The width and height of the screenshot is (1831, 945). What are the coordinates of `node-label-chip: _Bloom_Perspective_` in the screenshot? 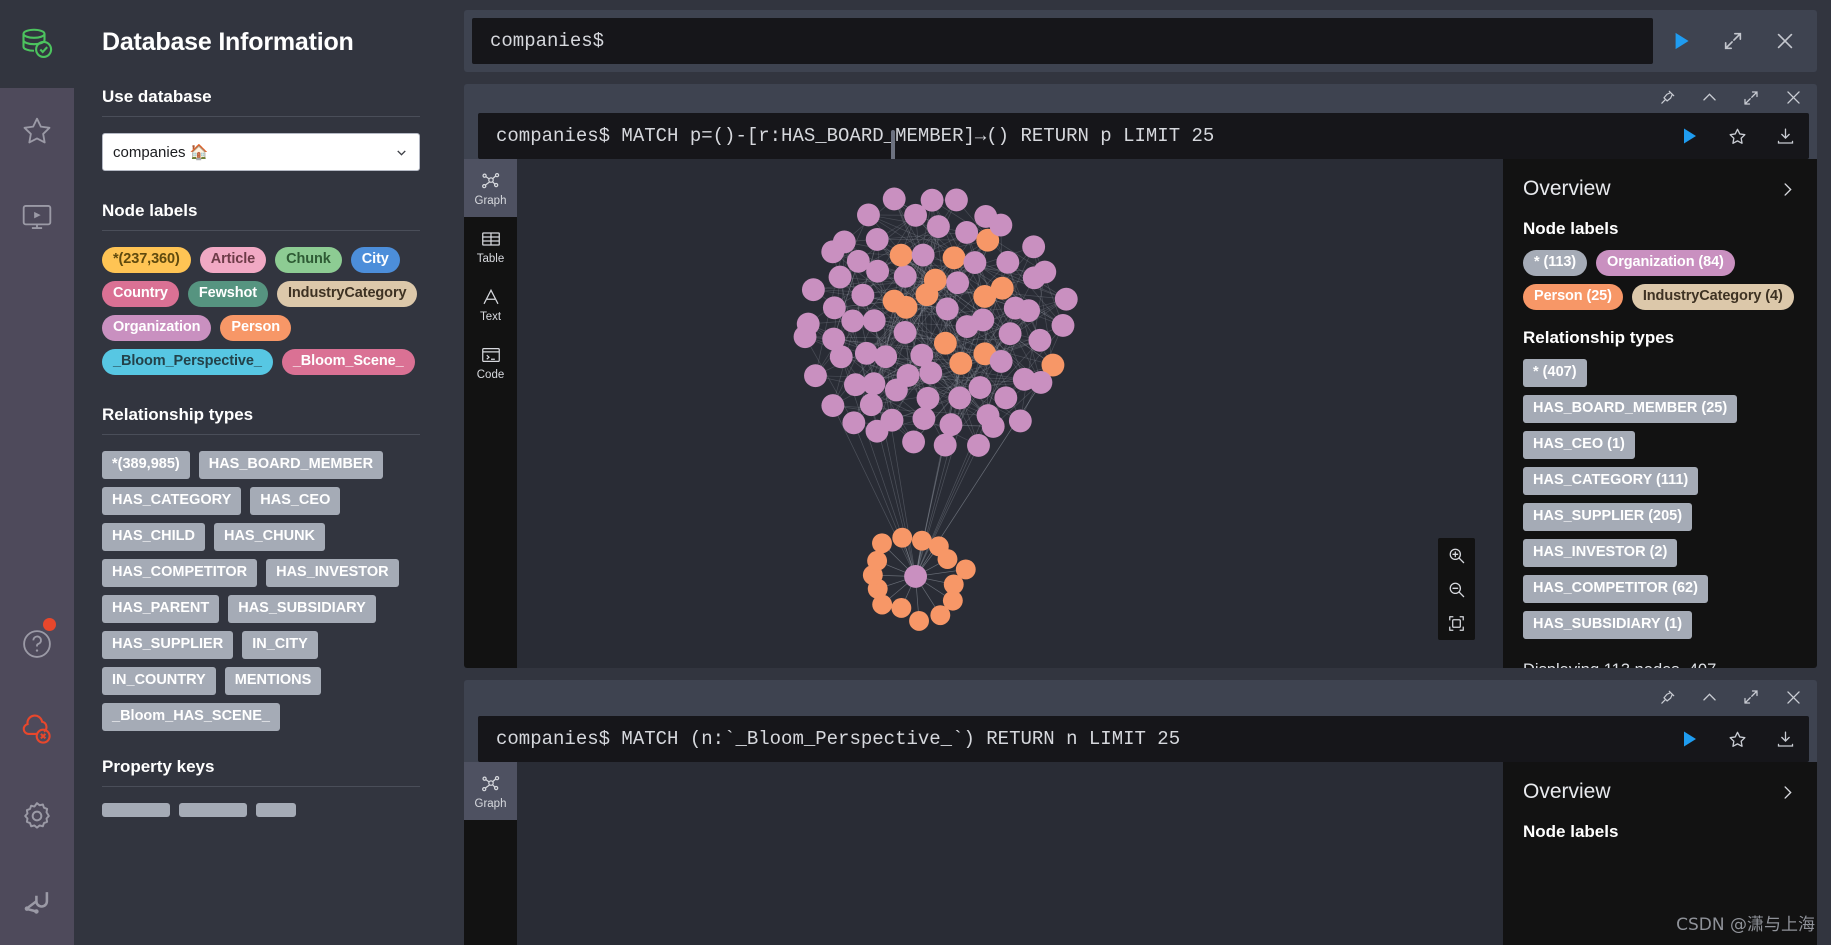 It's located at (187, 362).